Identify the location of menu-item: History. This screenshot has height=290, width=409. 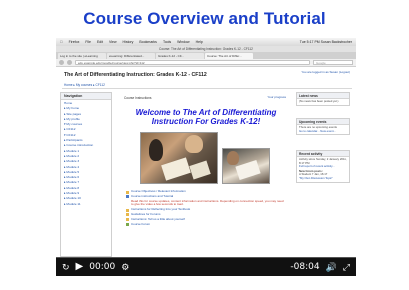
(126, 42).